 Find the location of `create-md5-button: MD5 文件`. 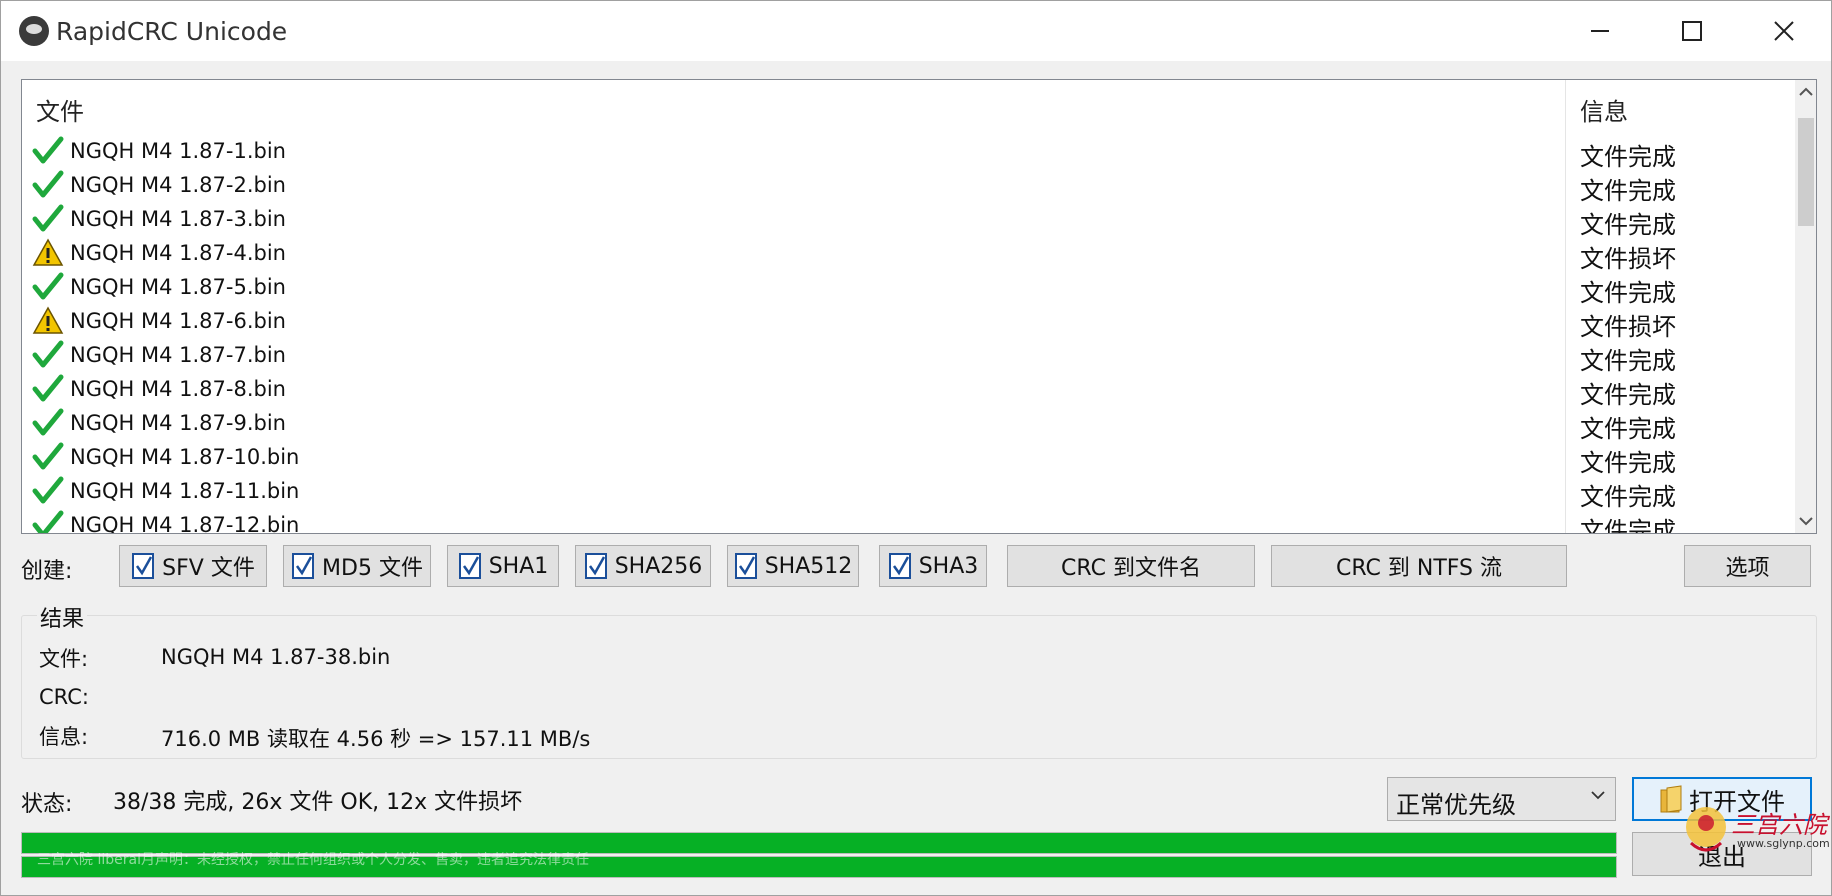

create-md5-button: MD5 文件 is located at coordinates (357, 566).